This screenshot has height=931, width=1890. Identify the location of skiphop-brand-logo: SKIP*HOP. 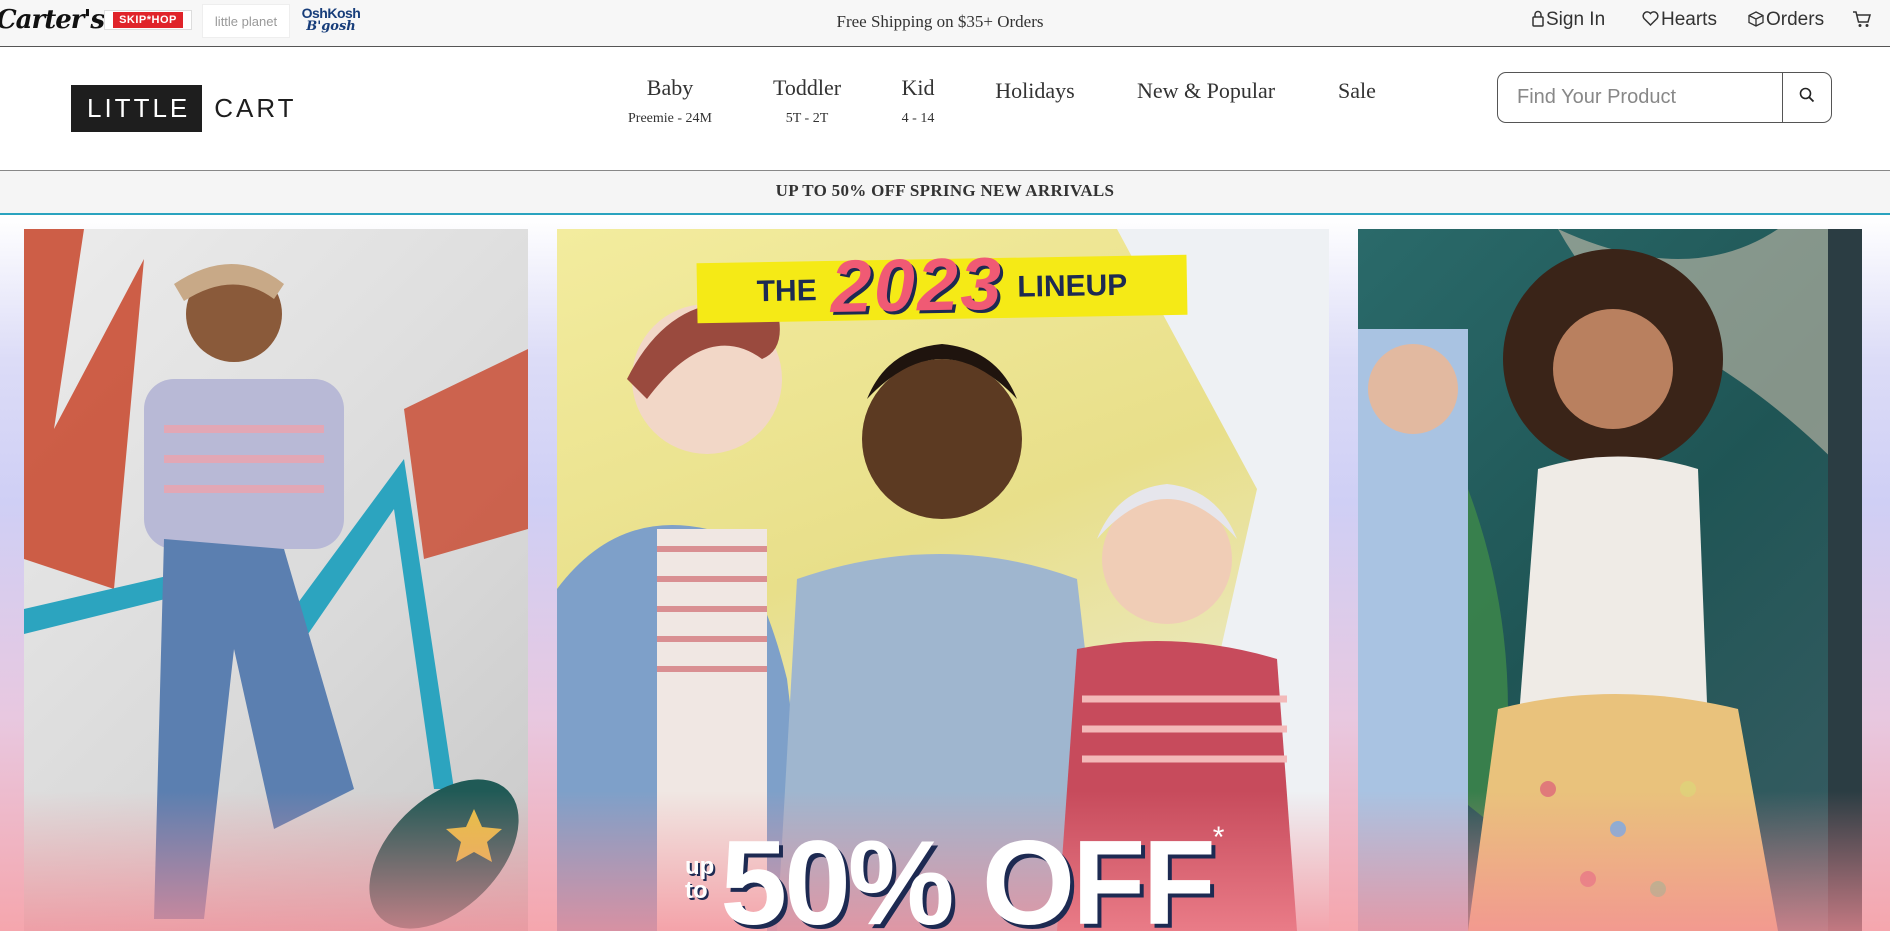
(148, 20).